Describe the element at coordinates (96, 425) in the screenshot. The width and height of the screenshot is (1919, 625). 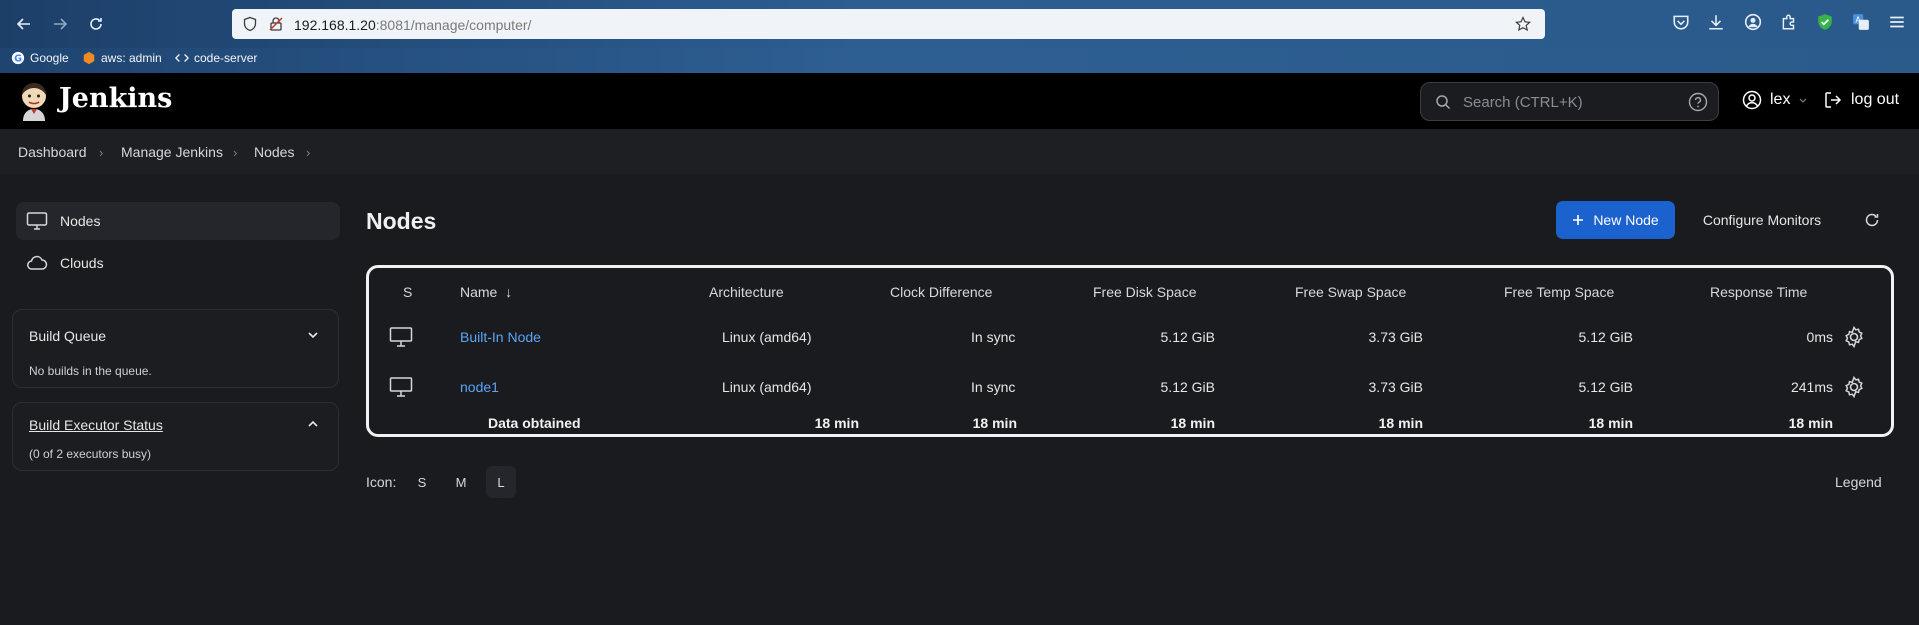
I see `build-executor-status-link: Build Executor Status` at that location.